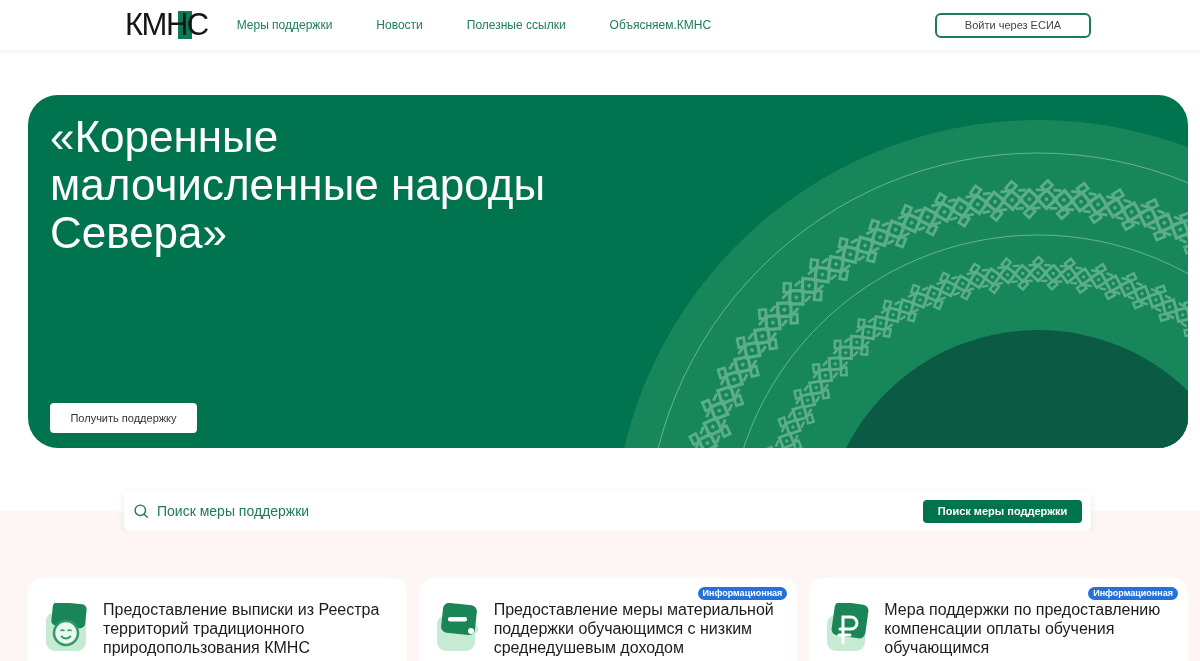 Image resolution: width=1200 pixels, height=661 pixels. I want to click on get-support-button: Получить поддержку, so click(123, 418).